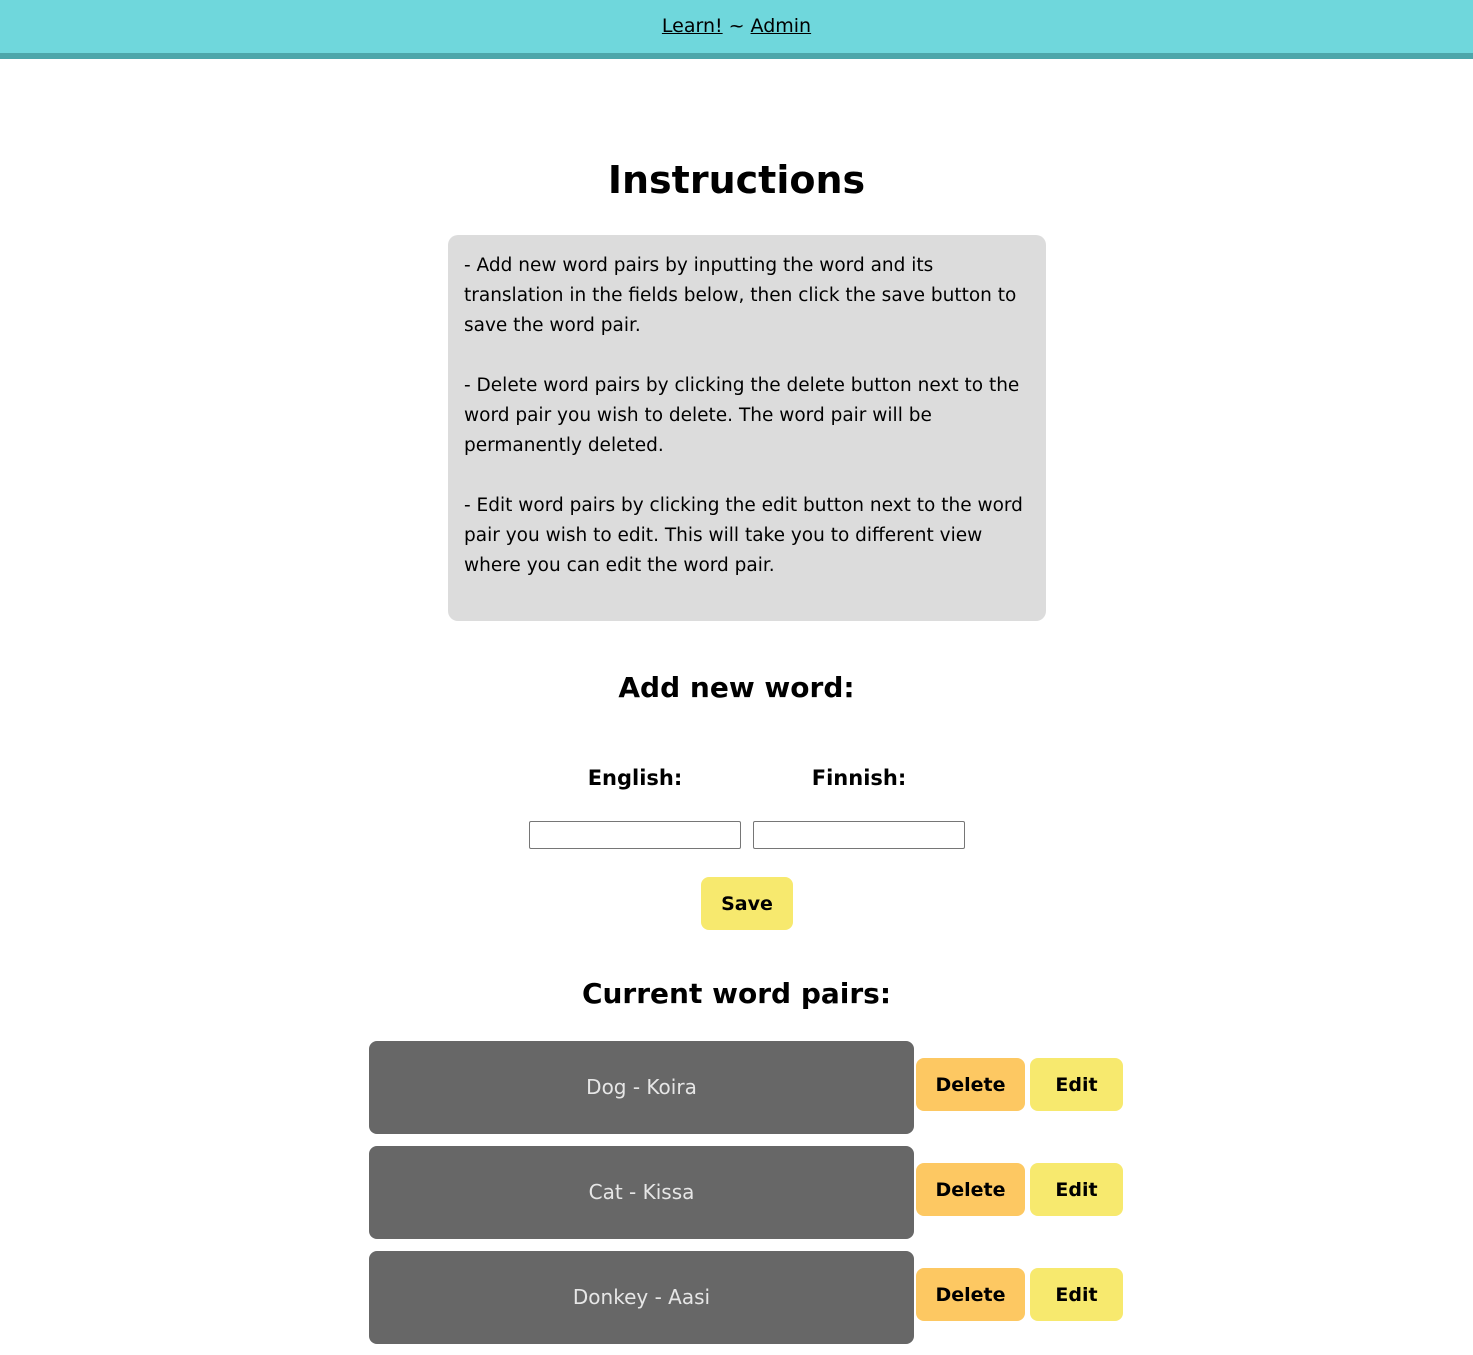 The image size is (1473, 1355). Describe the element at coordinates (747, 903) in the screenshot. I see `save-button: Save` at that location.